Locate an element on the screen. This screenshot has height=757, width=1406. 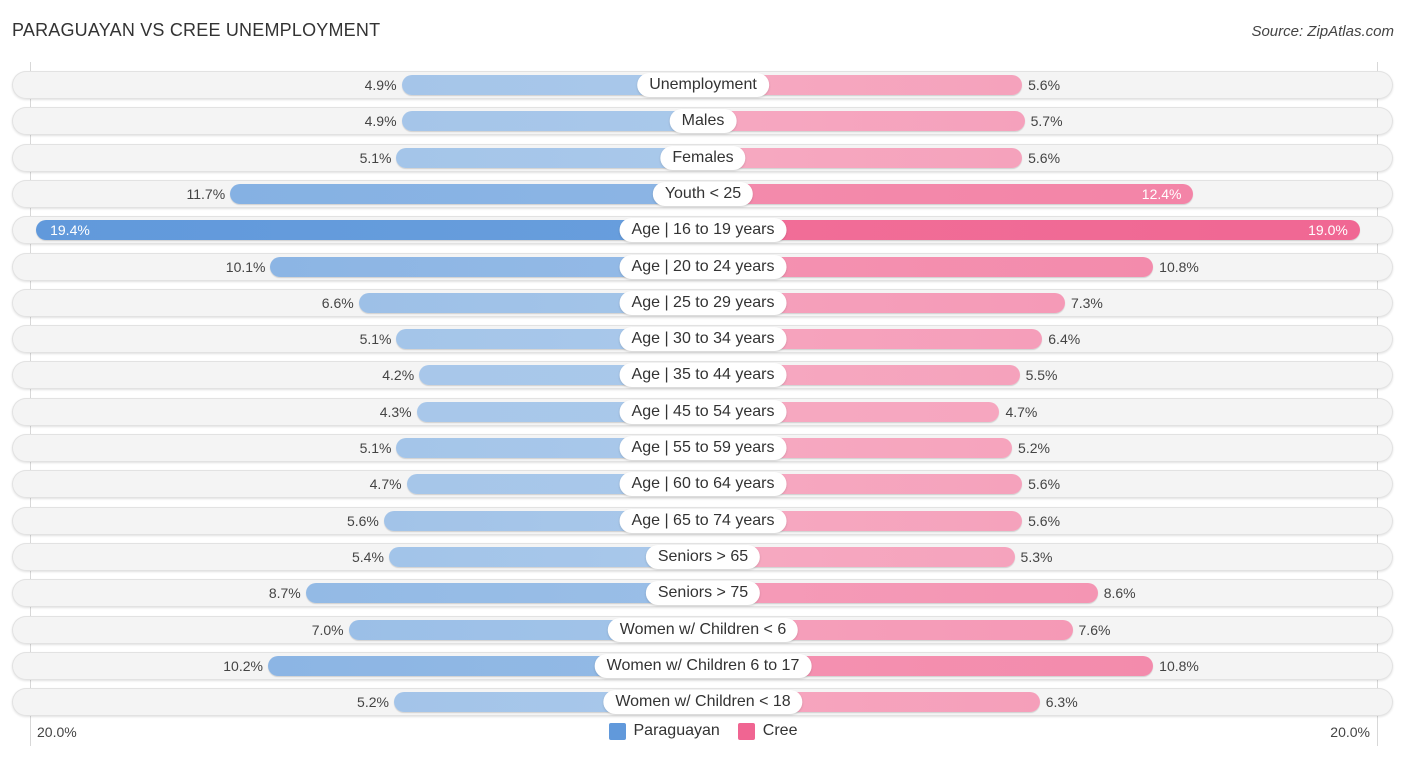
value-label-paraguayan: 6.6% is located at coordinates (337, 302).